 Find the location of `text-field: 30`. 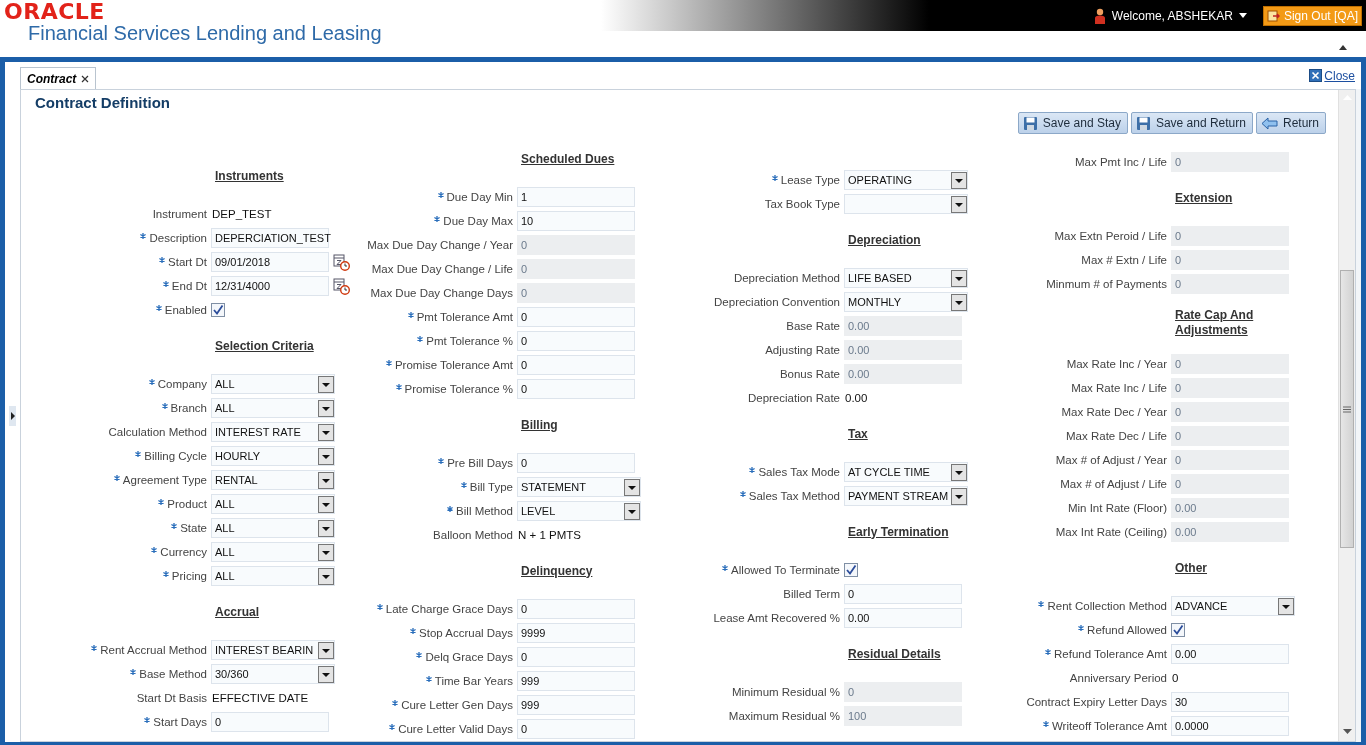

text-field: 30 is located at coordinates (1230, 702).